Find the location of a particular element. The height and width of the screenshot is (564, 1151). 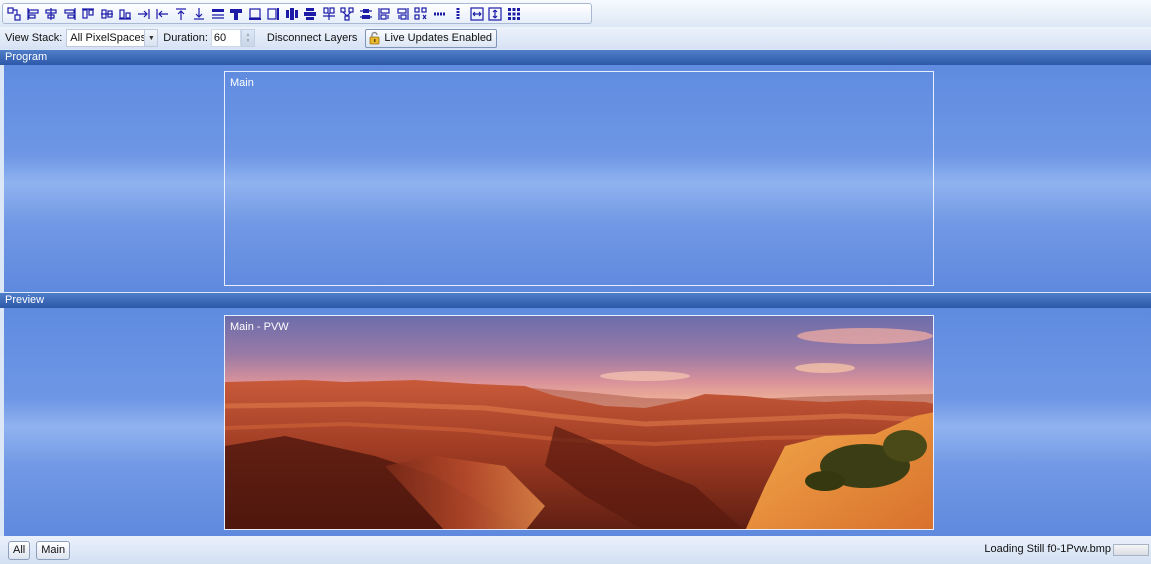

all-tab-label: All is located at coordinates (19, 550).